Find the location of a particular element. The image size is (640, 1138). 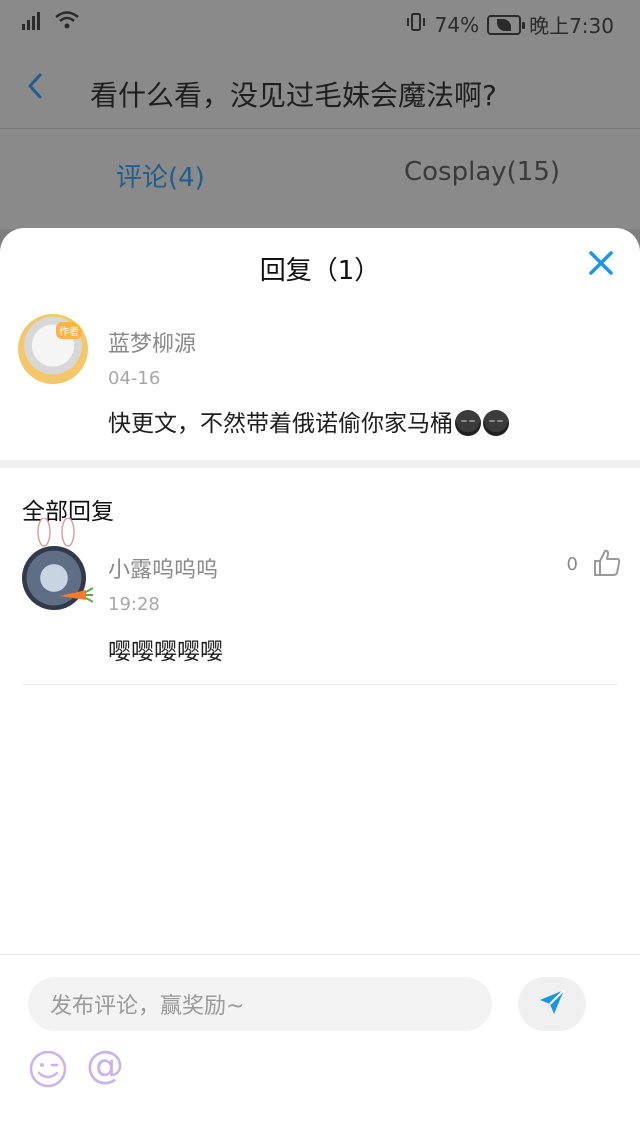

reply-text: 嘤嘤嘤嘤嘤 is located at coordinates (165, 652).